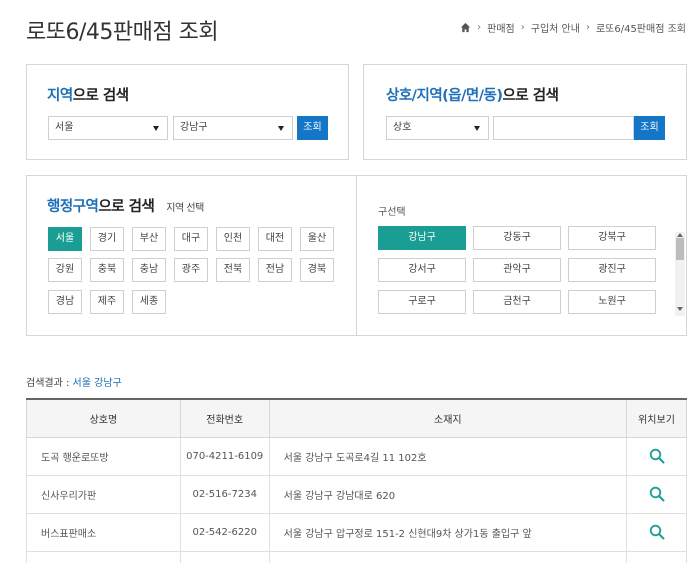 This screenshot has width=700, height=563. Describe the element at coordinates (392, 212) in the screenshot. I see `gu-select-label: 구선택` at that location.